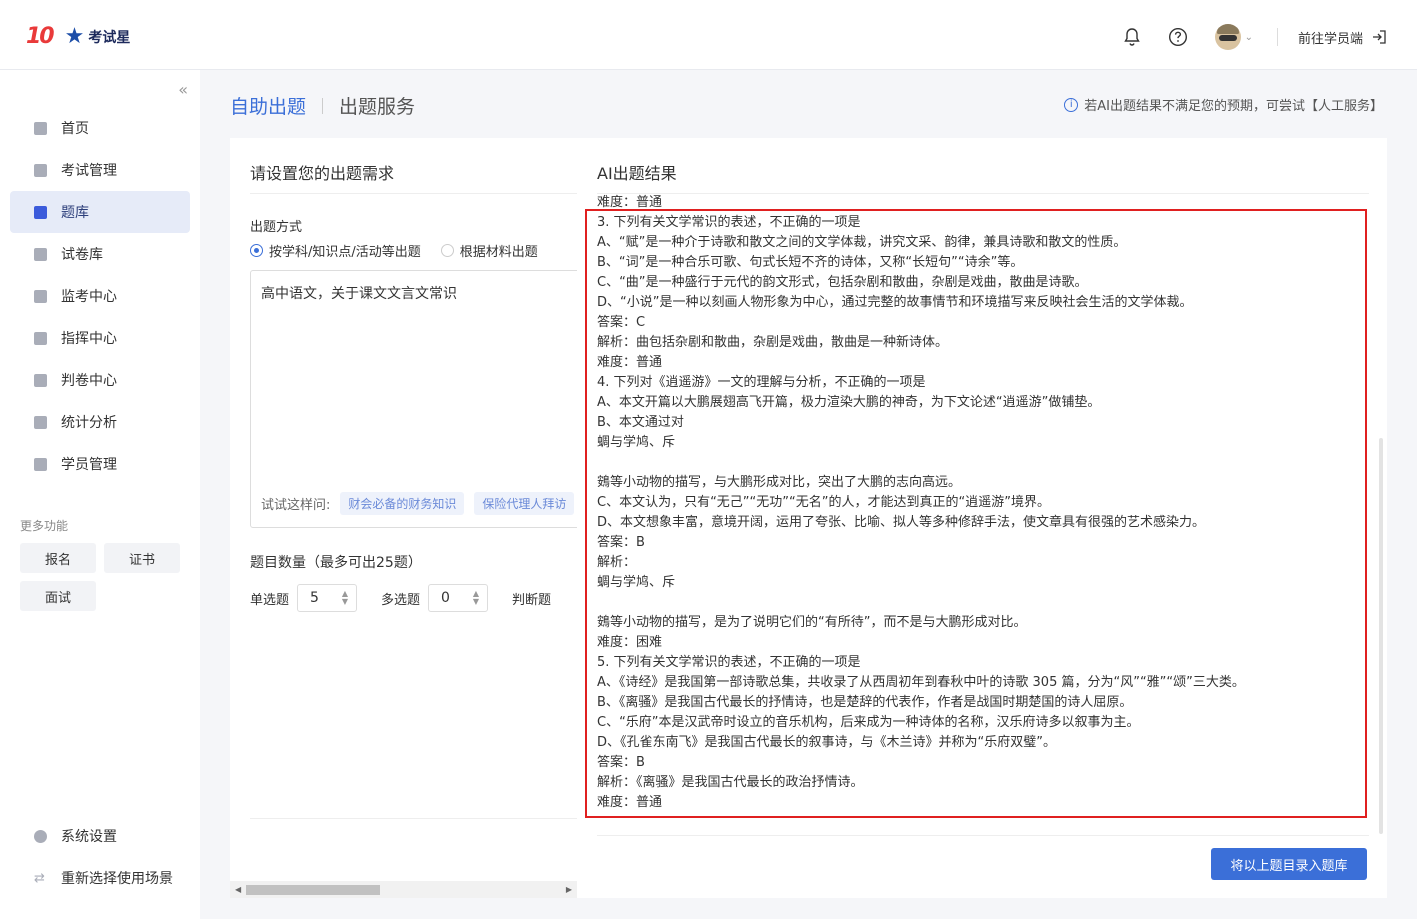 The image size is (1417, 919). What do you see at coordinates (89, 171) in the screenshot?
I see `sidebar-item-label: 考试管理` at bounding box center [89, 171].